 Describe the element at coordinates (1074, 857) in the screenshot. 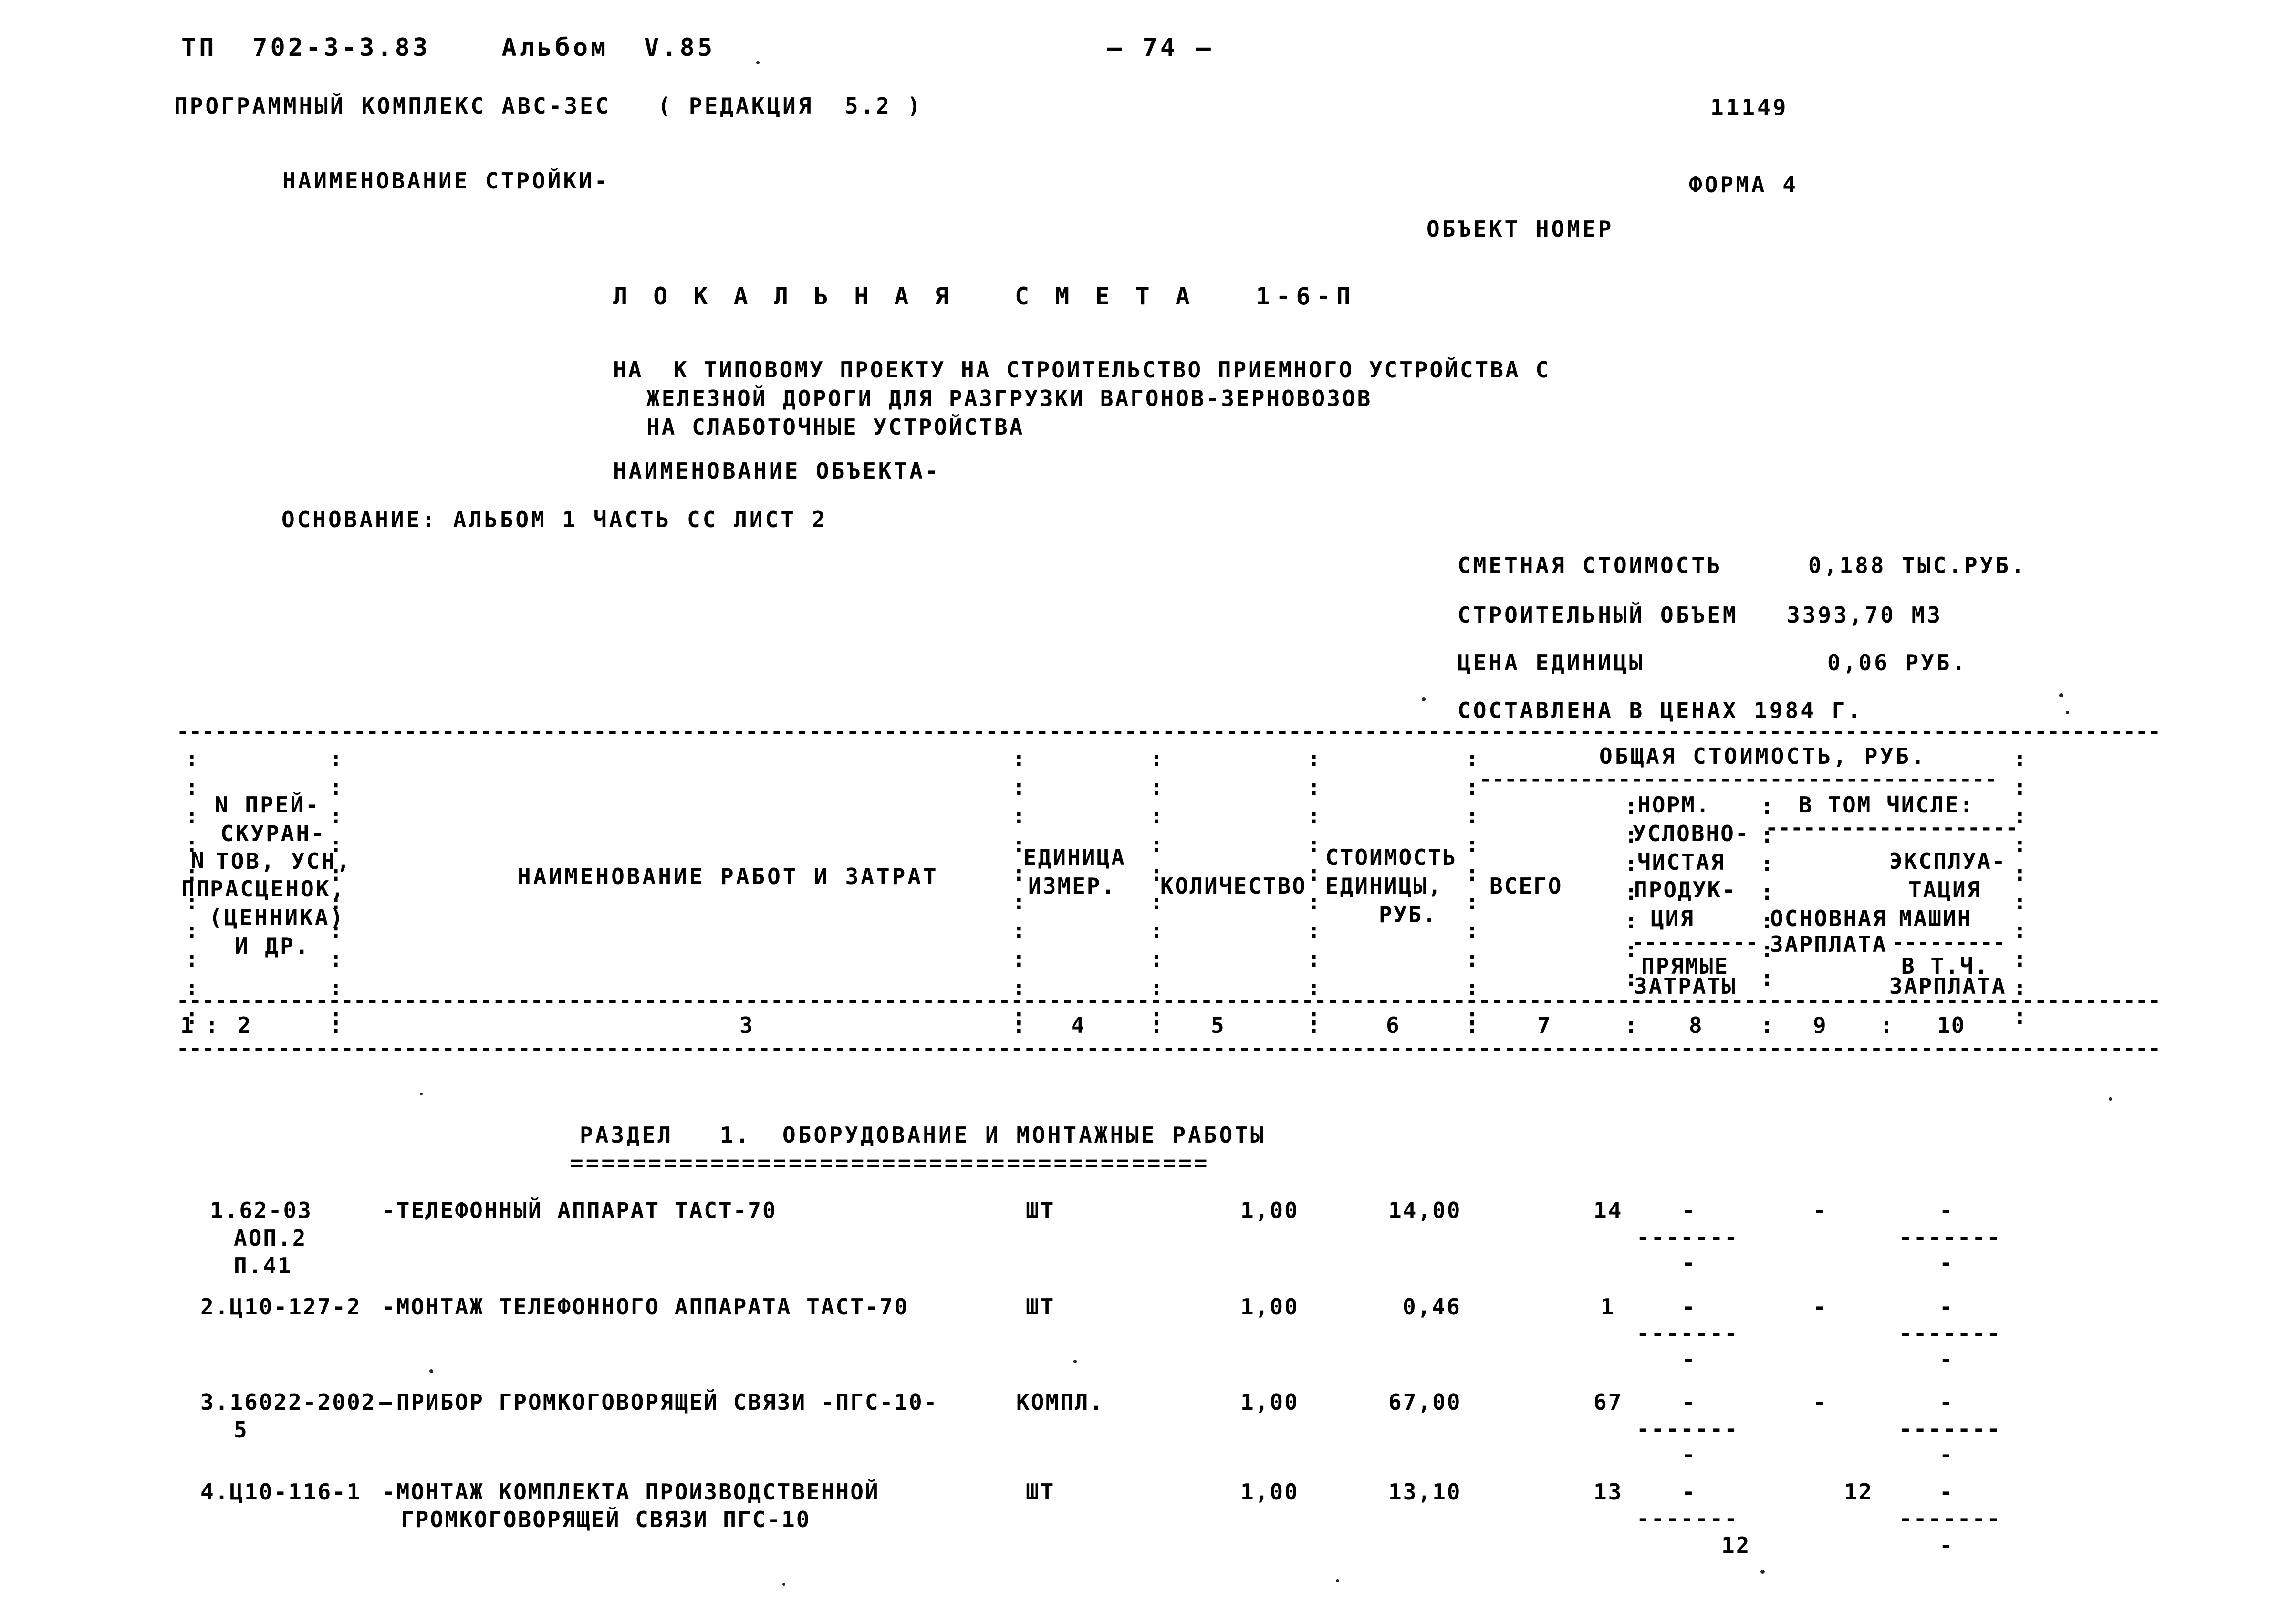

I see `header-col4-line1: ЕДИНИЦА` at that location.